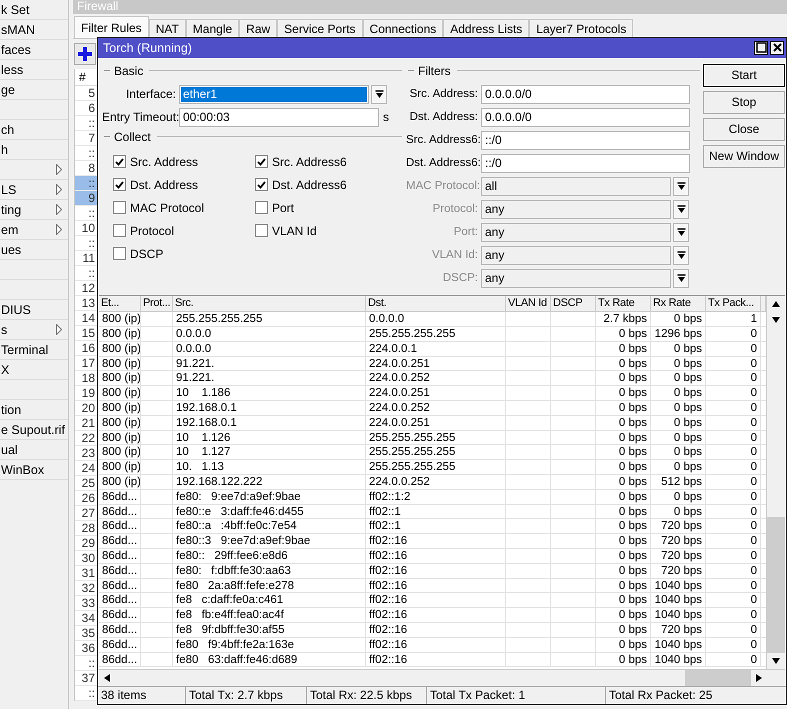 This screenshot has width=787, height=709. I want to click on tab: Raw, so click(258, 28).